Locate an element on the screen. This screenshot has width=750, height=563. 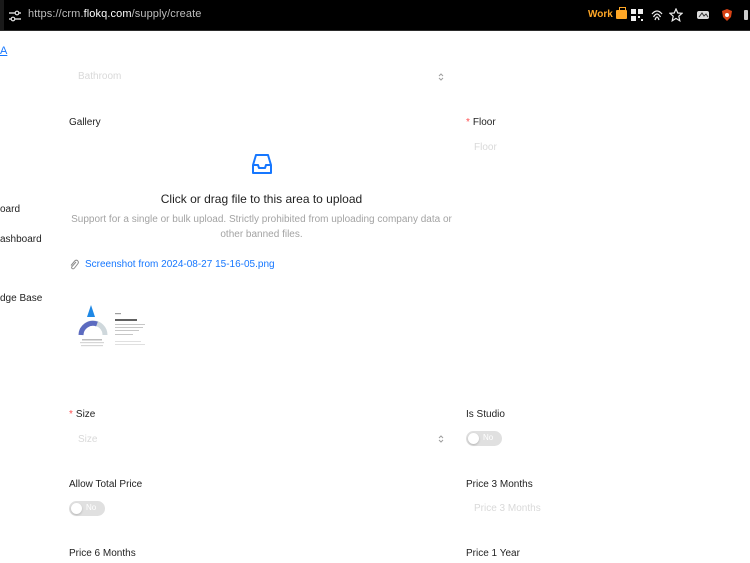
is-studio-toggle: No is located at coordinates (484, 438).